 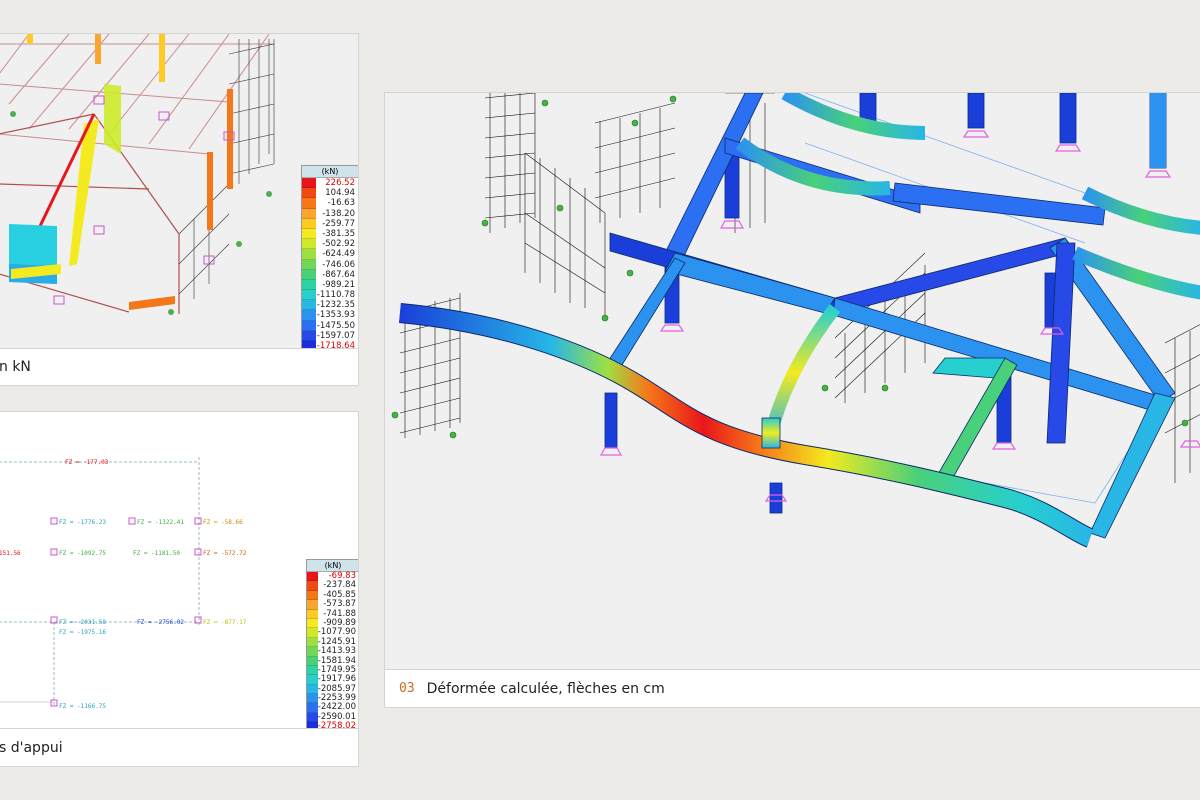 What do you see at coordinates (82, 622) in the screenshot?
I see `svg-text: FZ = -2031.58` at bounding box center [82, 622].